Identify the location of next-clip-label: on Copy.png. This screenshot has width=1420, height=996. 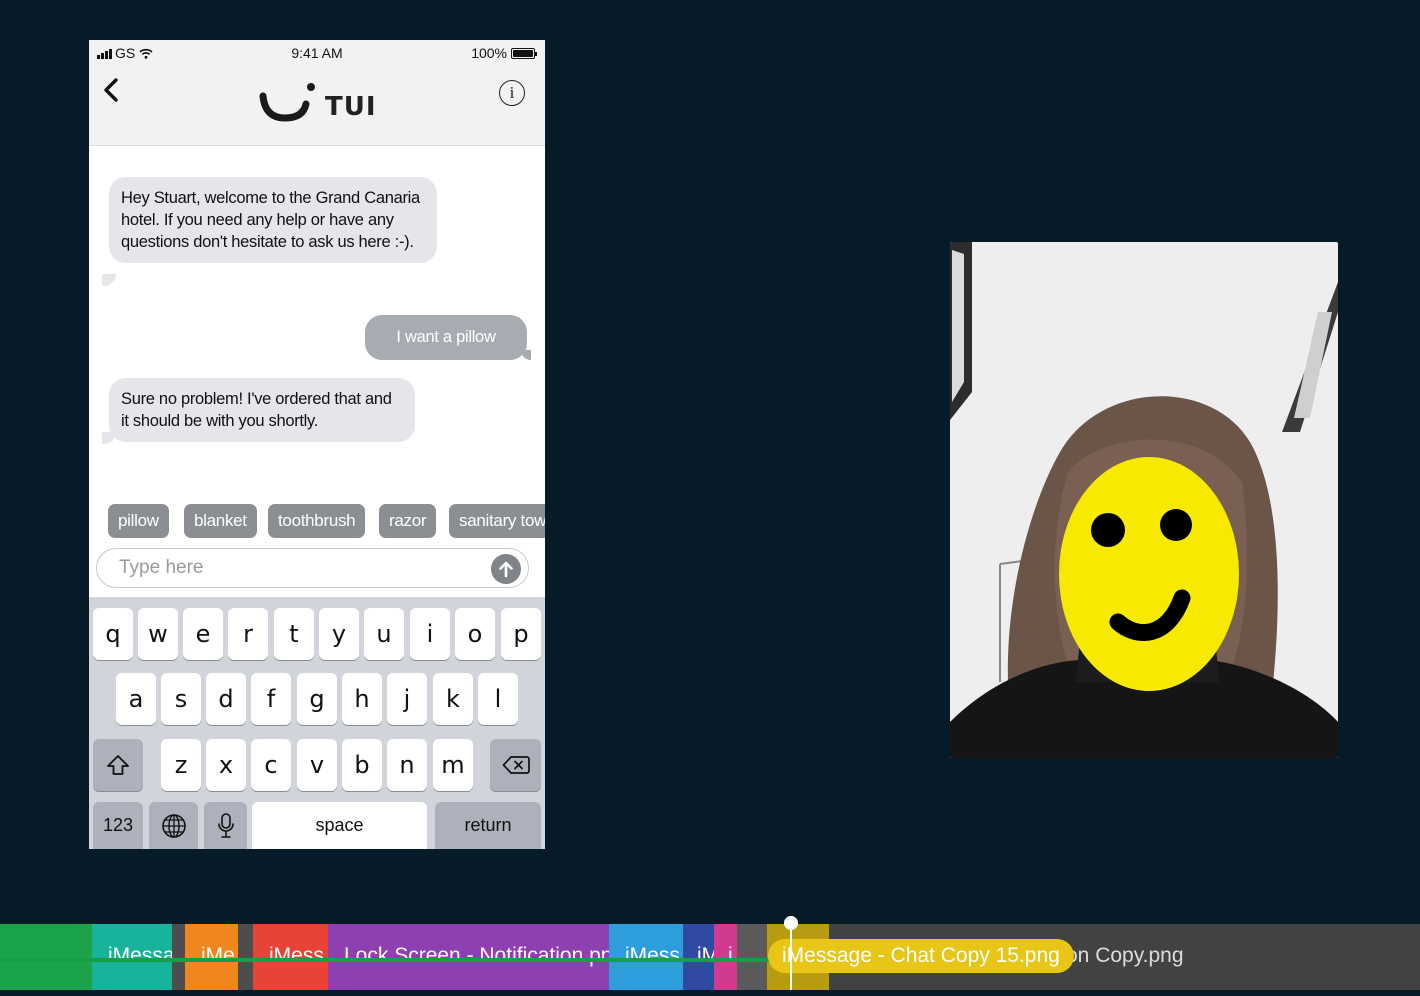
(1125, 955).